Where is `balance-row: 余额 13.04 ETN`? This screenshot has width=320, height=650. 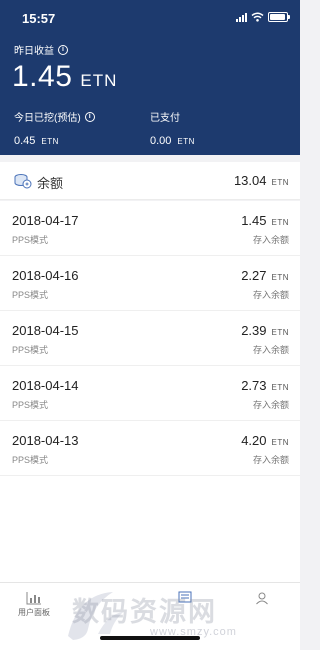 balance-row: 余额 13.04 ETN is located at coordinates (150, 181).